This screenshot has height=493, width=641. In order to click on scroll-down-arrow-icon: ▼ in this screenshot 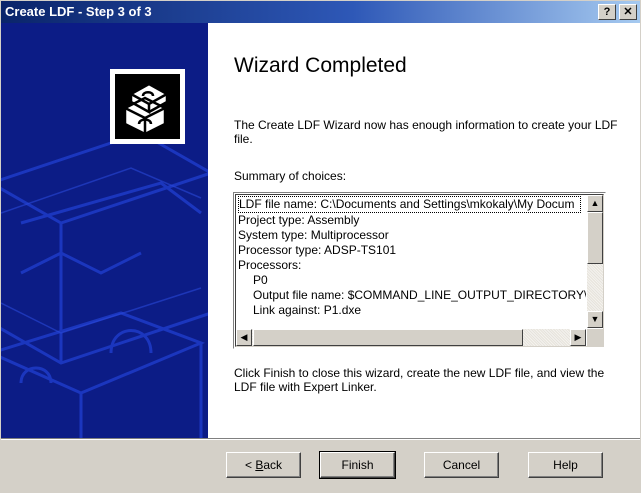, I will do `click(595, 319)`.